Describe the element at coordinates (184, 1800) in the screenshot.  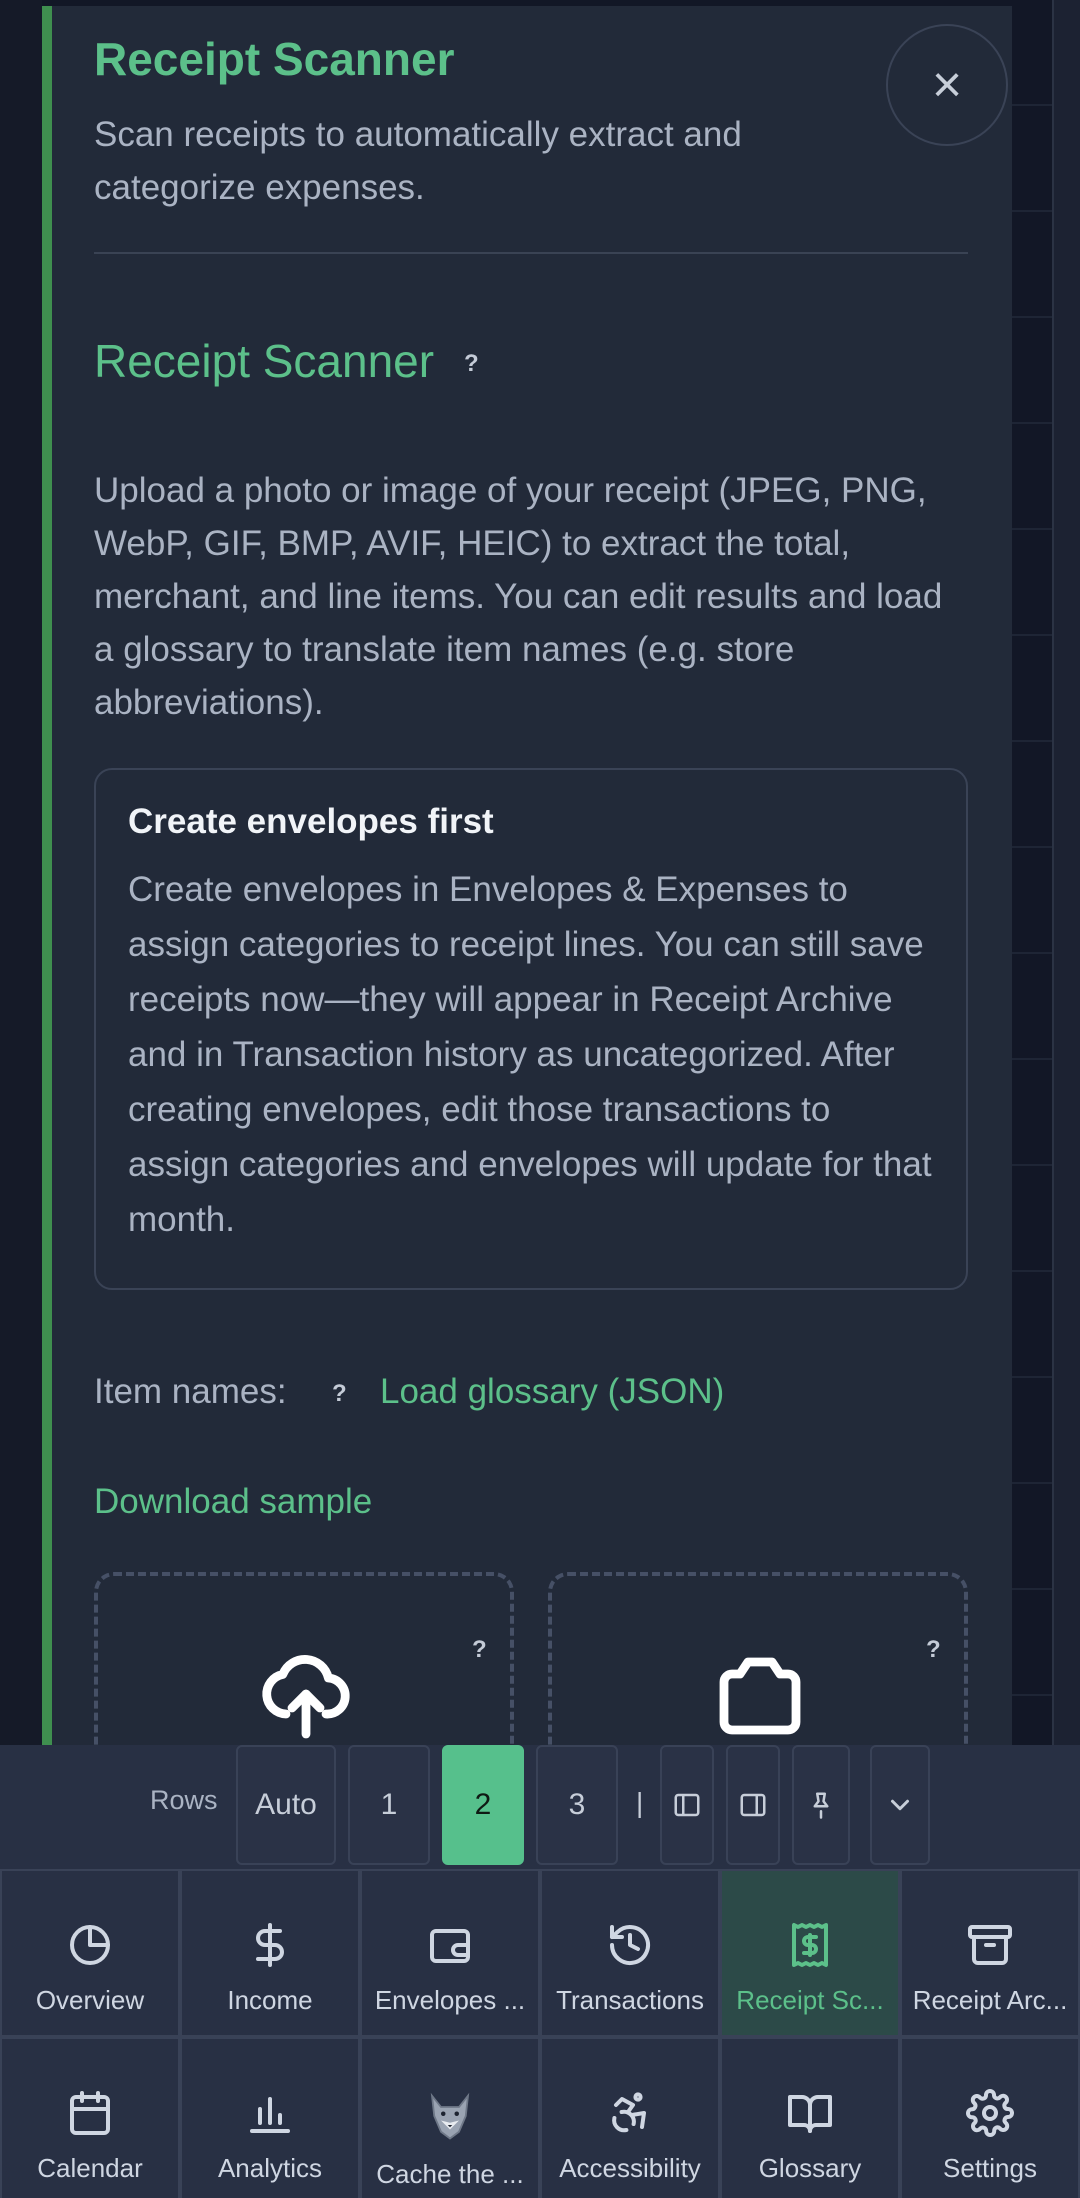
I see `rows-label: Rows` at that location.